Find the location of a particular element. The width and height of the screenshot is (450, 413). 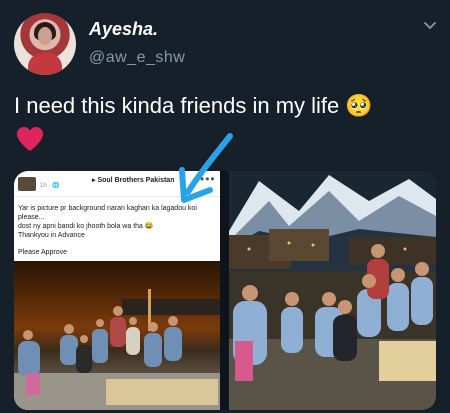

avatar-face is located at coordinates (45, 36).